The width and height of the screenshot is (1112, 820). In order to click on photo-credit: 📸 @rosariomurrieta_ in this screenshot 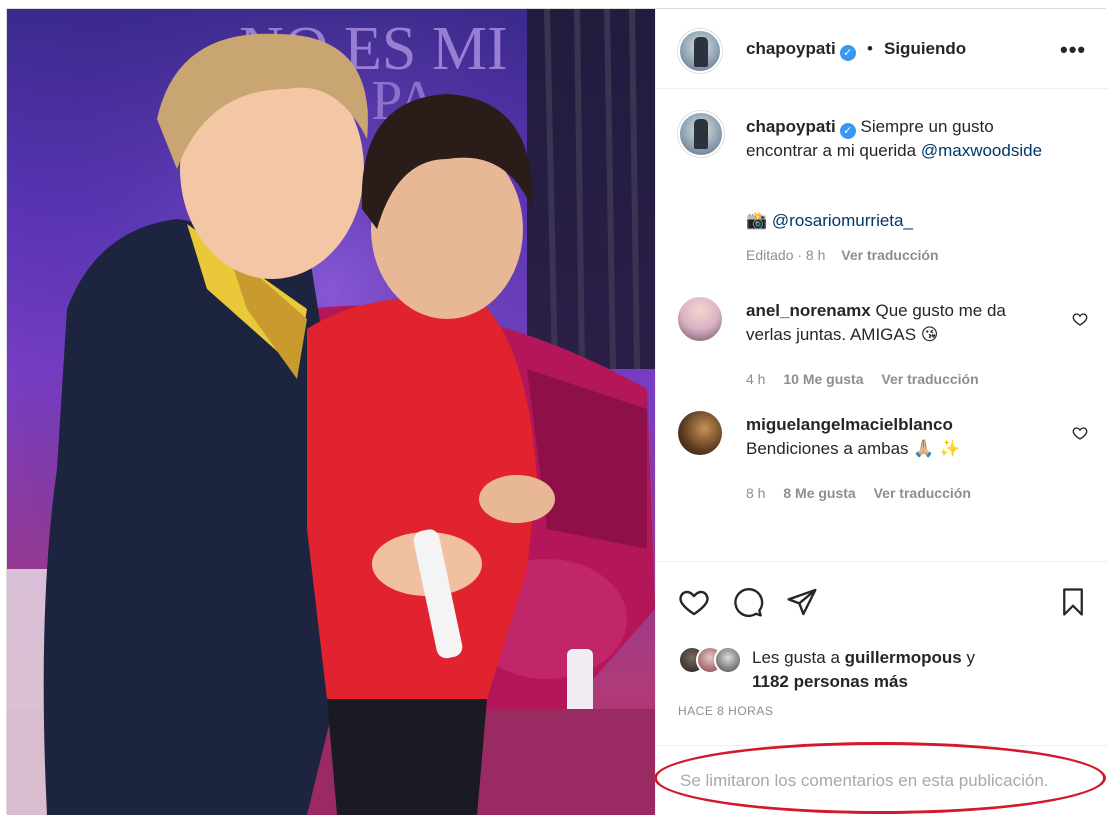, I will do `click(829, 221)`.